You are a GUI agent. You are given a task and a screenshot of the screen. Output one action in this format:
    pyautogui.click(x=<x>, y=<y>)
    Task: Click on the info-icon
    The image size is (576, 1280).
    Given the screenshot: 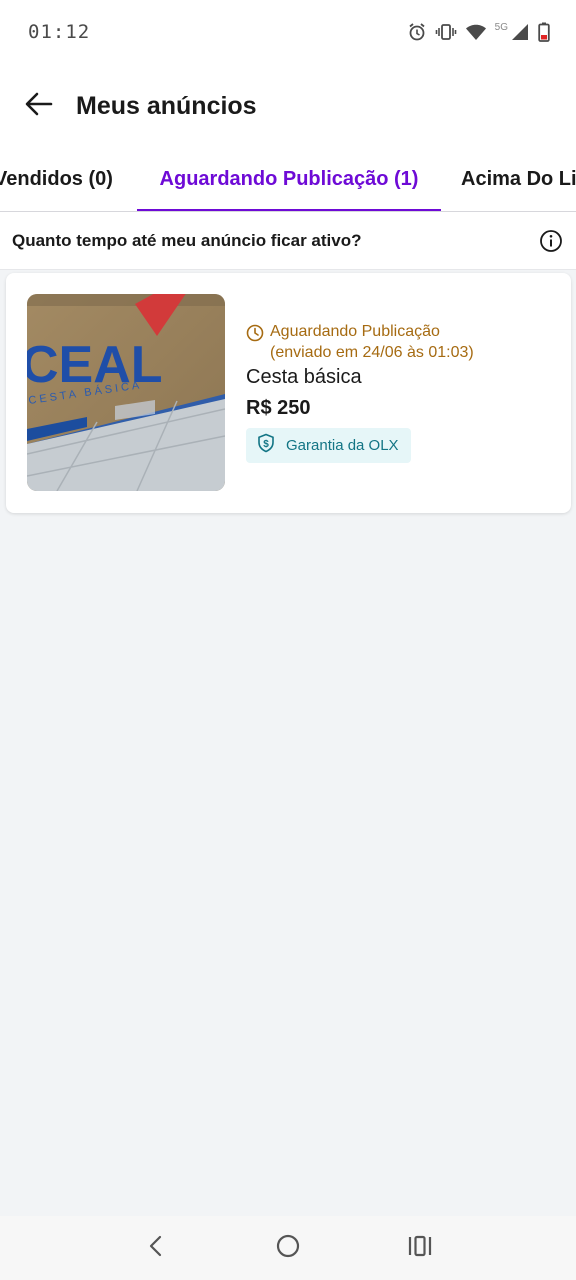 What is the action you would take?
    pyautogui.click(x=551, y=241)
    